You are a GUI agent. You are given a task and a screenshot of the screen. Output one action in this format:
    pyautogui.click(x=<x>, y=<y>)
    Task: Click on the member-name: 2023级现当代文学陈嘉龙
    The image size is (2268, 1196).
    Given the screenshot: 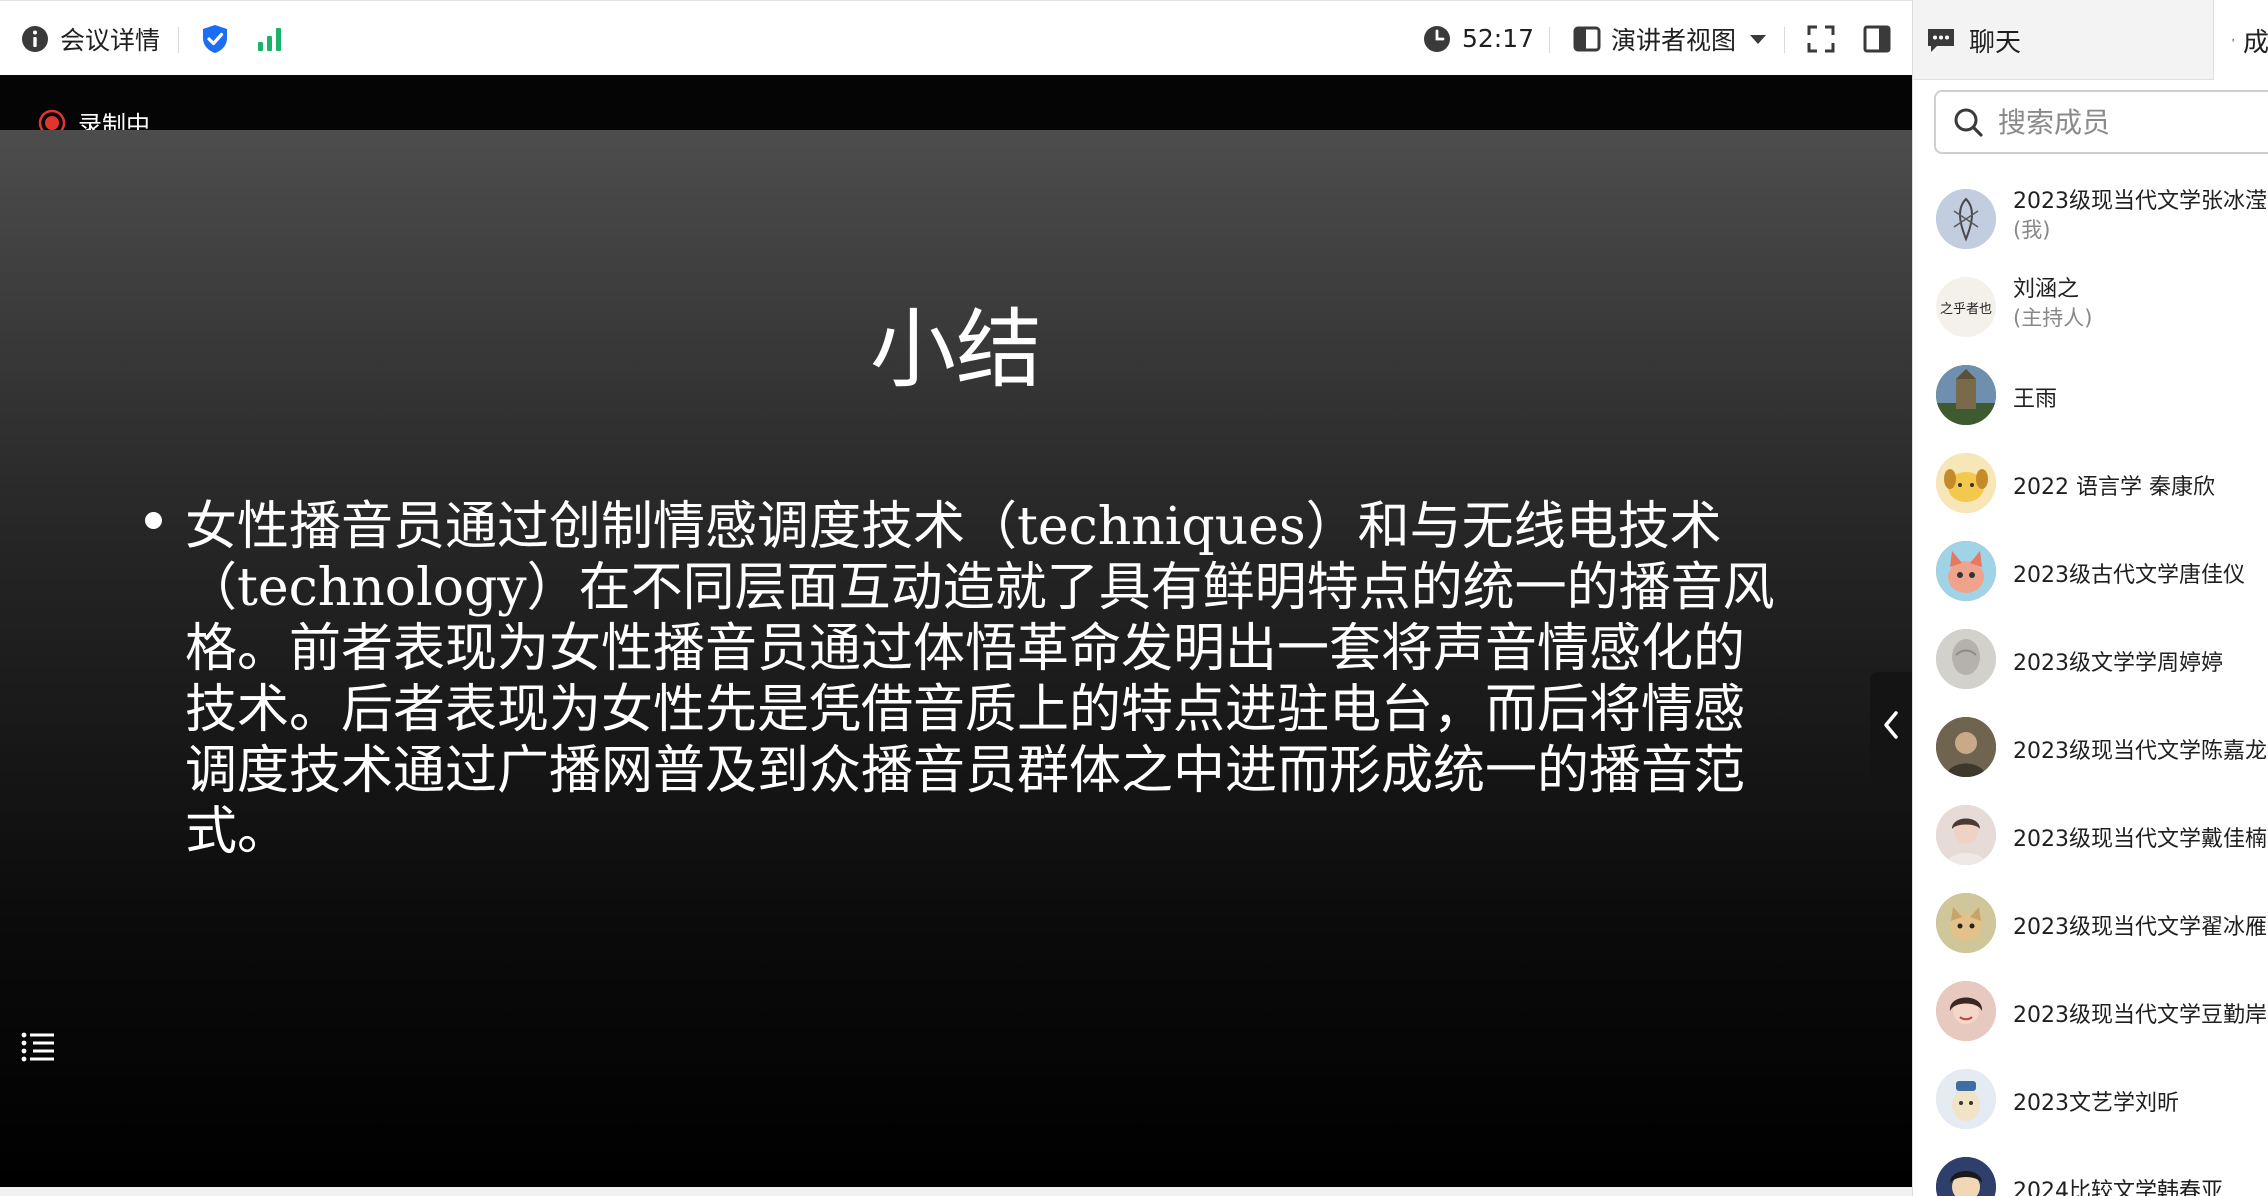 What is the action you would take?
    pyautogui.click(x=2140, y=751)
    